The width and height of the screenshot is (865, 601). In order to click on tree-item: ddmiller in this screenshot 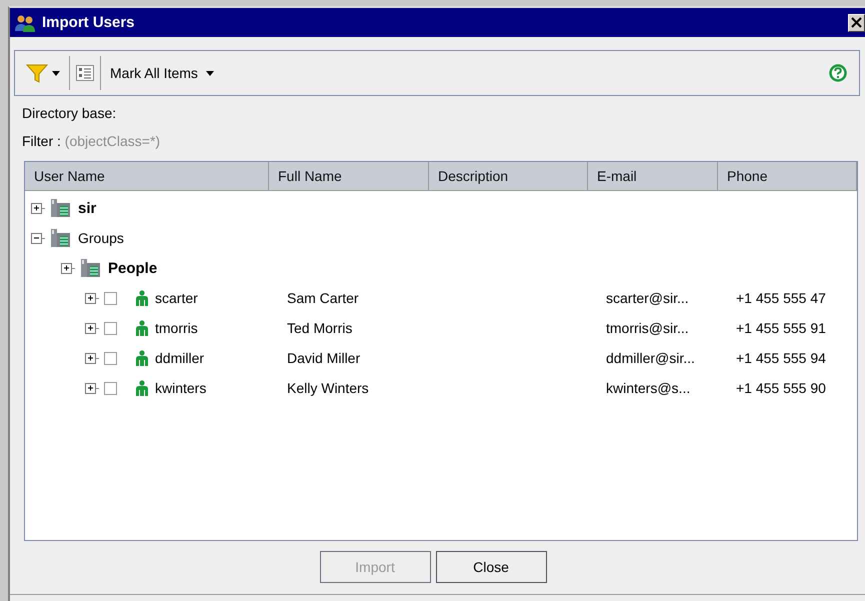, I will do `click(179, 358)`.